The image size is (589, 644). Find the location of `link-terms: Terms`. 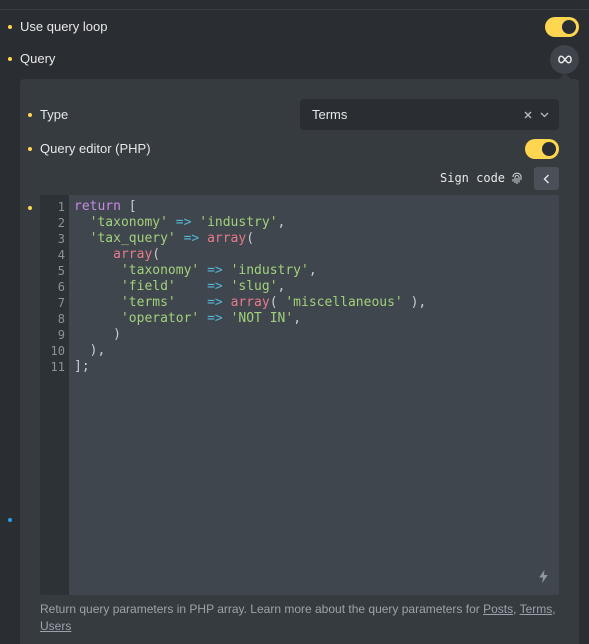

link-terms: Terms is located at coordinates (536, 609).